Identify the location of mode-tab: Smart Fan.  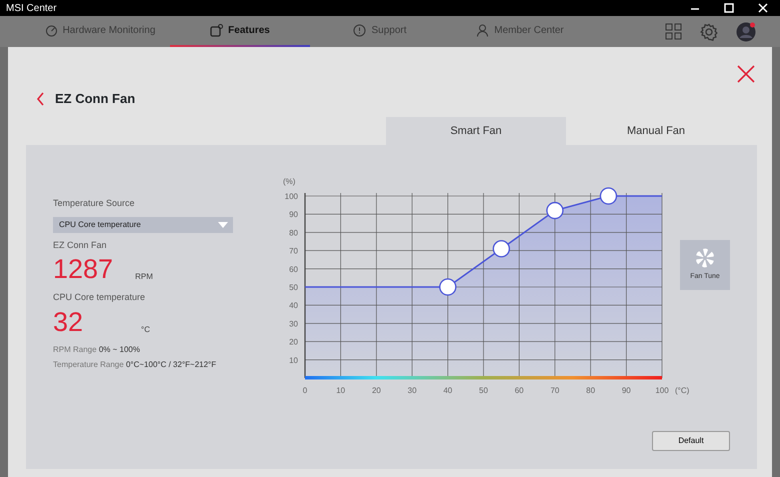
(476, 131).